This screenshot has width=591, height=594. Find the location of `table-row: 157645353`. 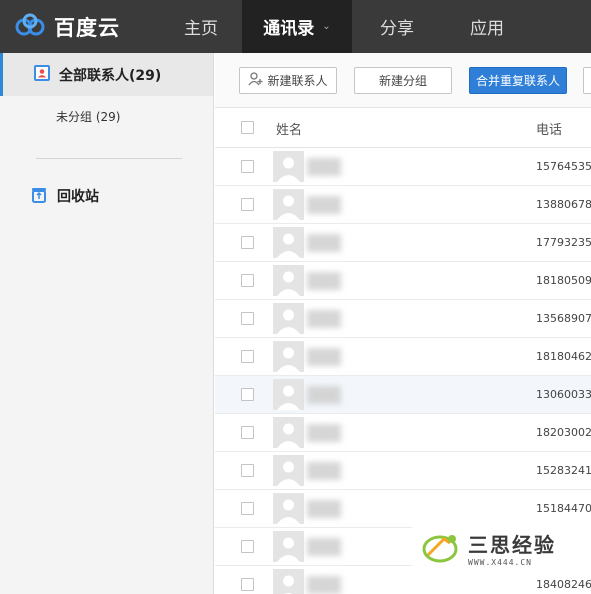

table-row: 157645353 is located at coordinates (403, 167).